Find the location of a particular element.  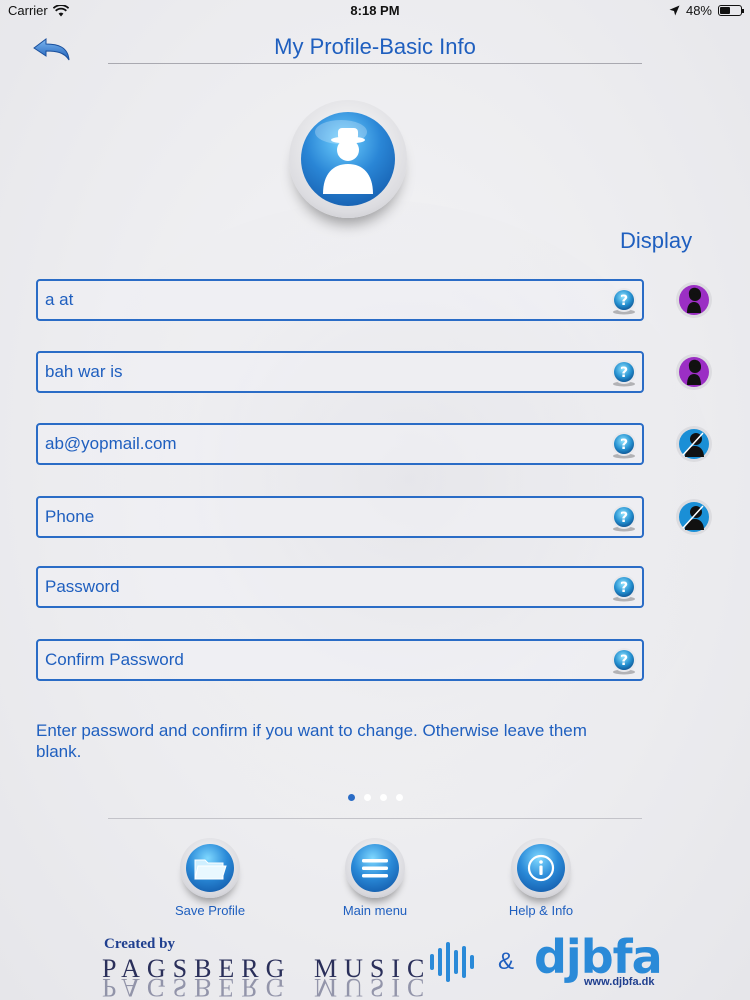

display-toggle-first-name is located at coordinates (694, 300).